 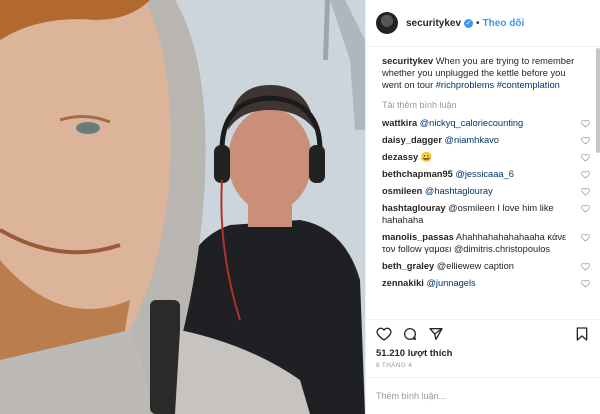 I want to click on caption-username: securitykev, so click(x=407, y=61).